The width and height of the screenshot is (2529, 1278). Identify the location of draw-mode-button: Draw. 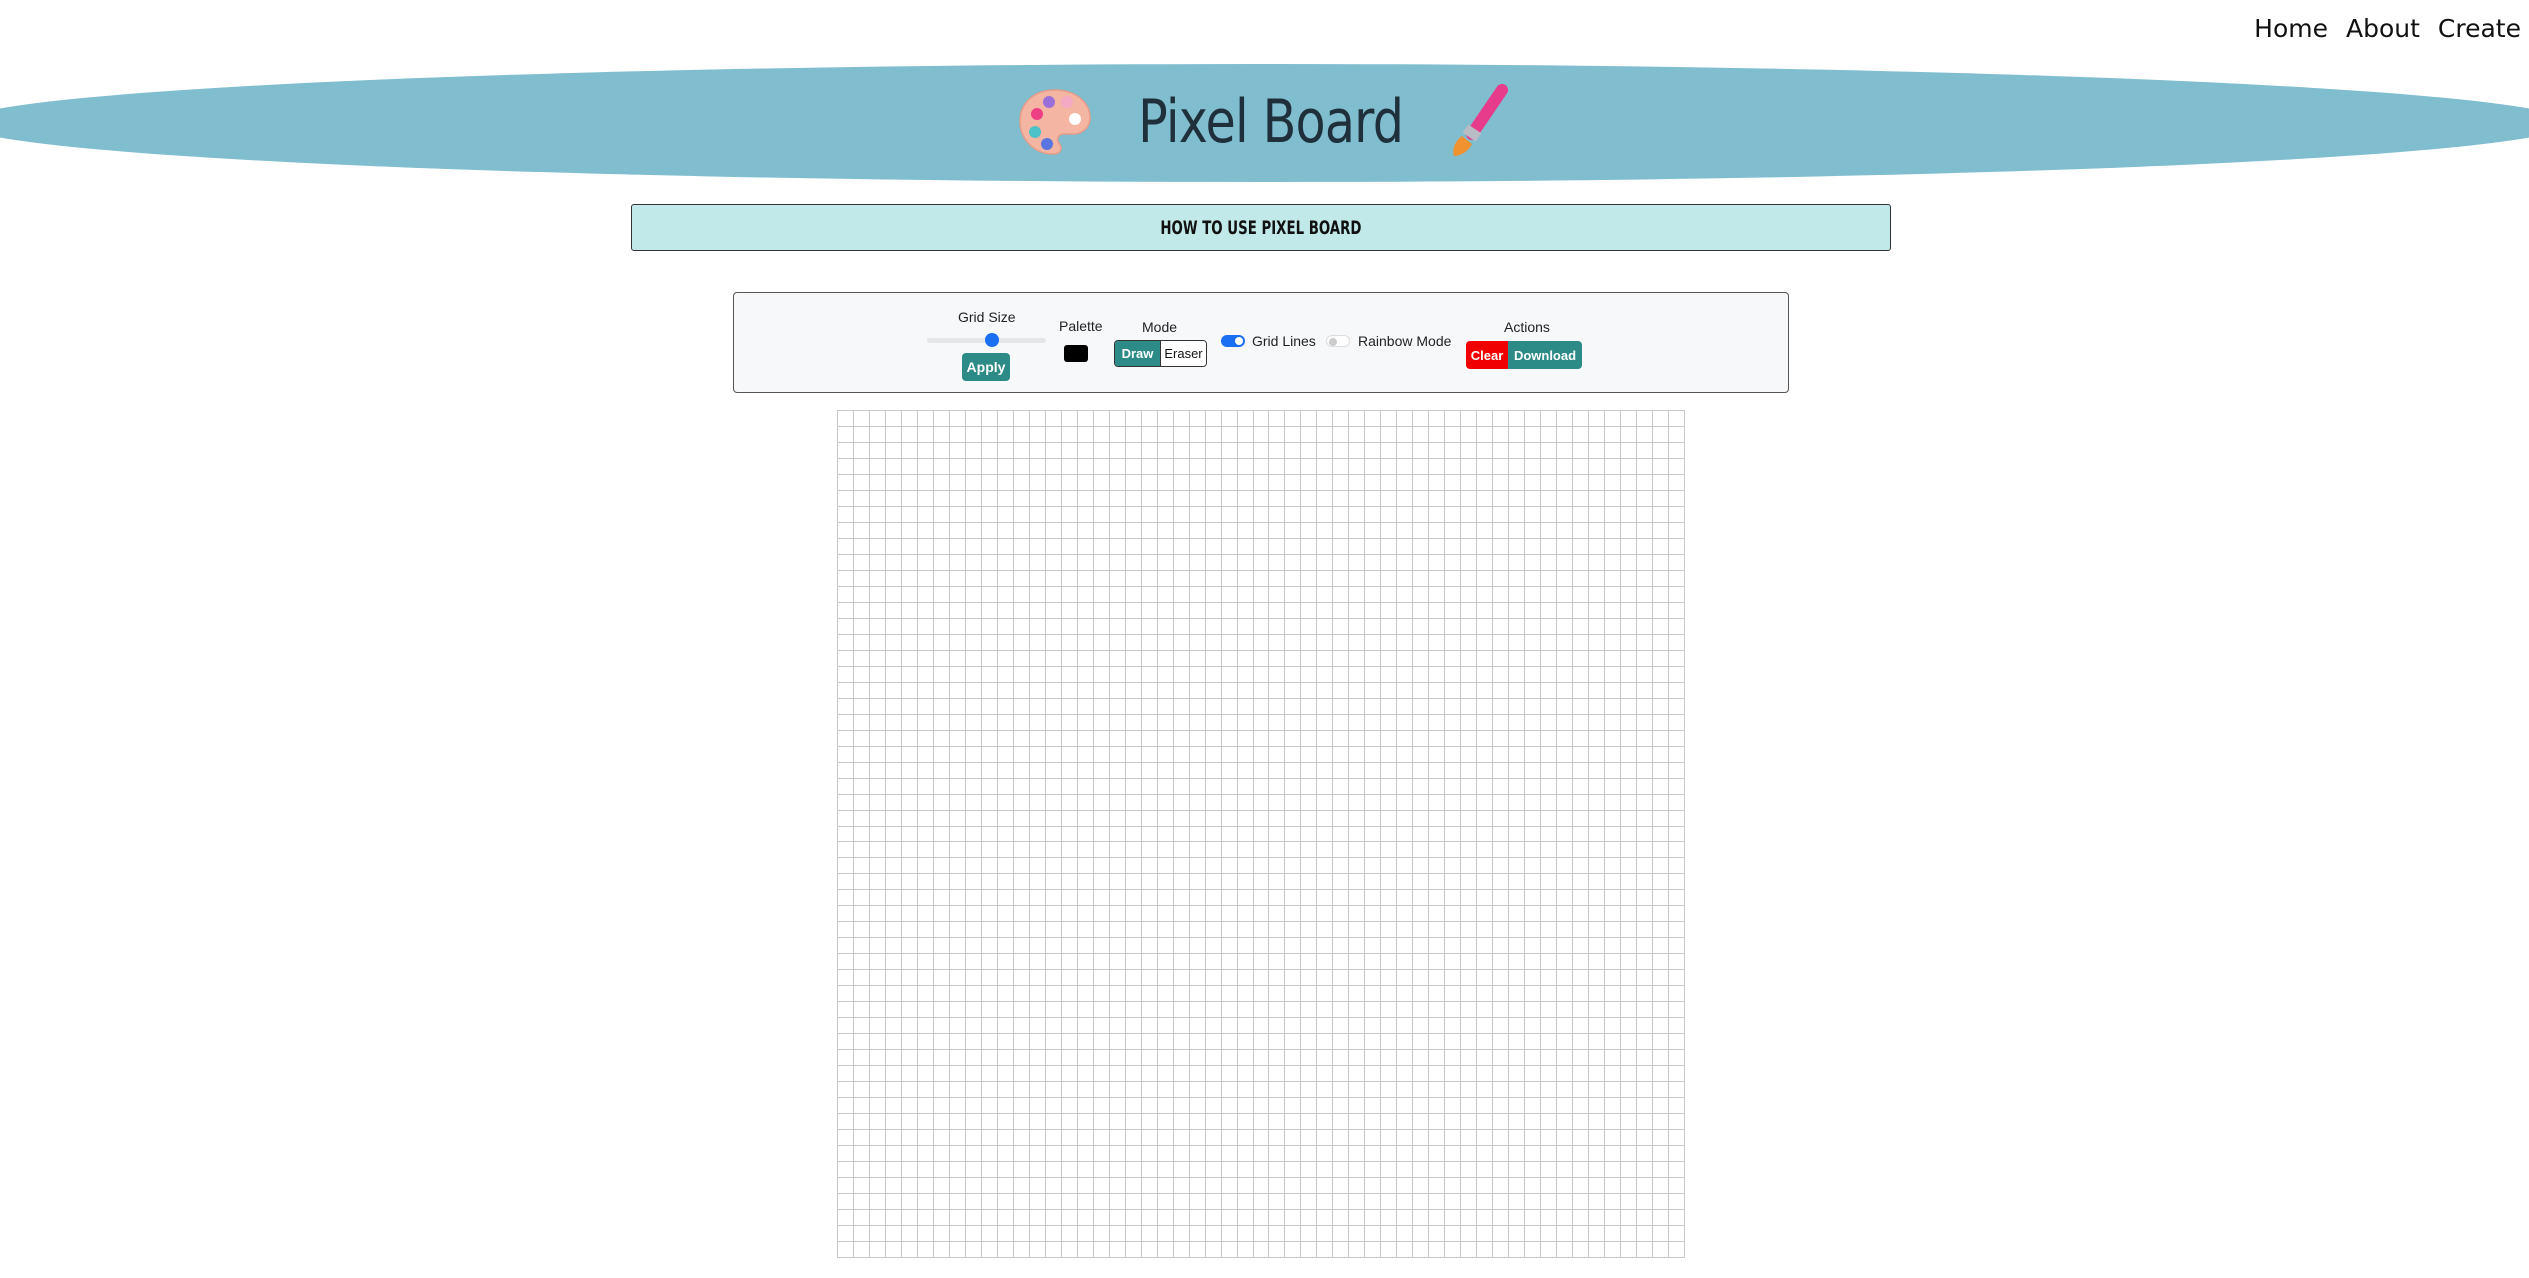
(1137, 353).